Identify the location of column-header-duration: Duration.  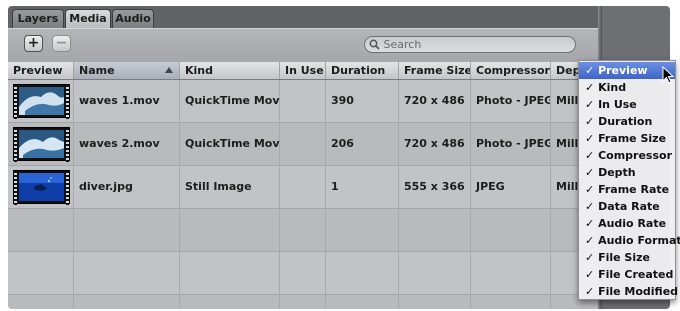
(362, 70).